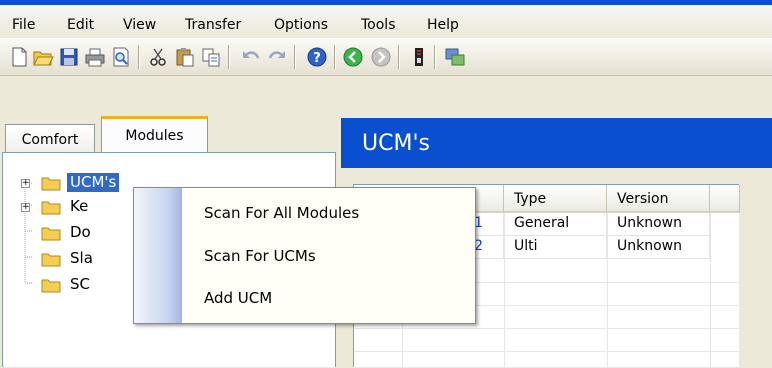 Image resolution: width=772 pixels, height=368 pixels. What do you see at coordinates (139, 25) in the screenshot?
I see `menu-view: View` at bounding box center [139, 25].